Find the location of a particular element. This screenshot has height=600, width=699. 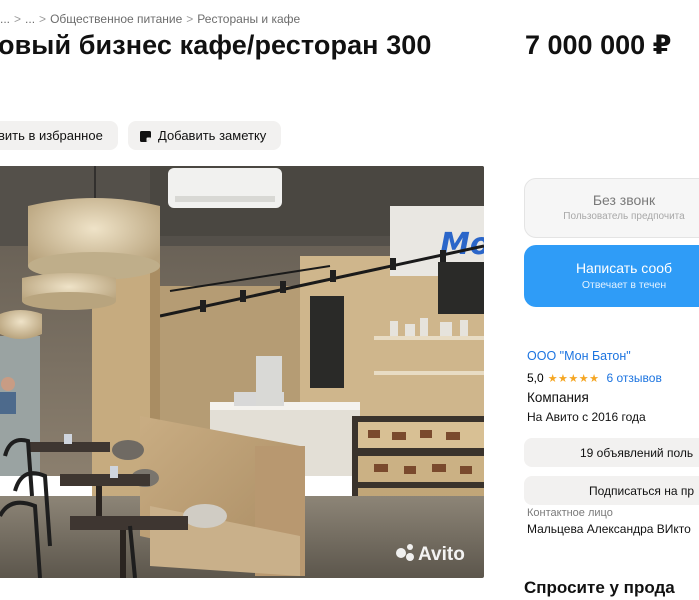

breadcrumb-item-catering: Общественное питание is located at coordinates (116, 19).